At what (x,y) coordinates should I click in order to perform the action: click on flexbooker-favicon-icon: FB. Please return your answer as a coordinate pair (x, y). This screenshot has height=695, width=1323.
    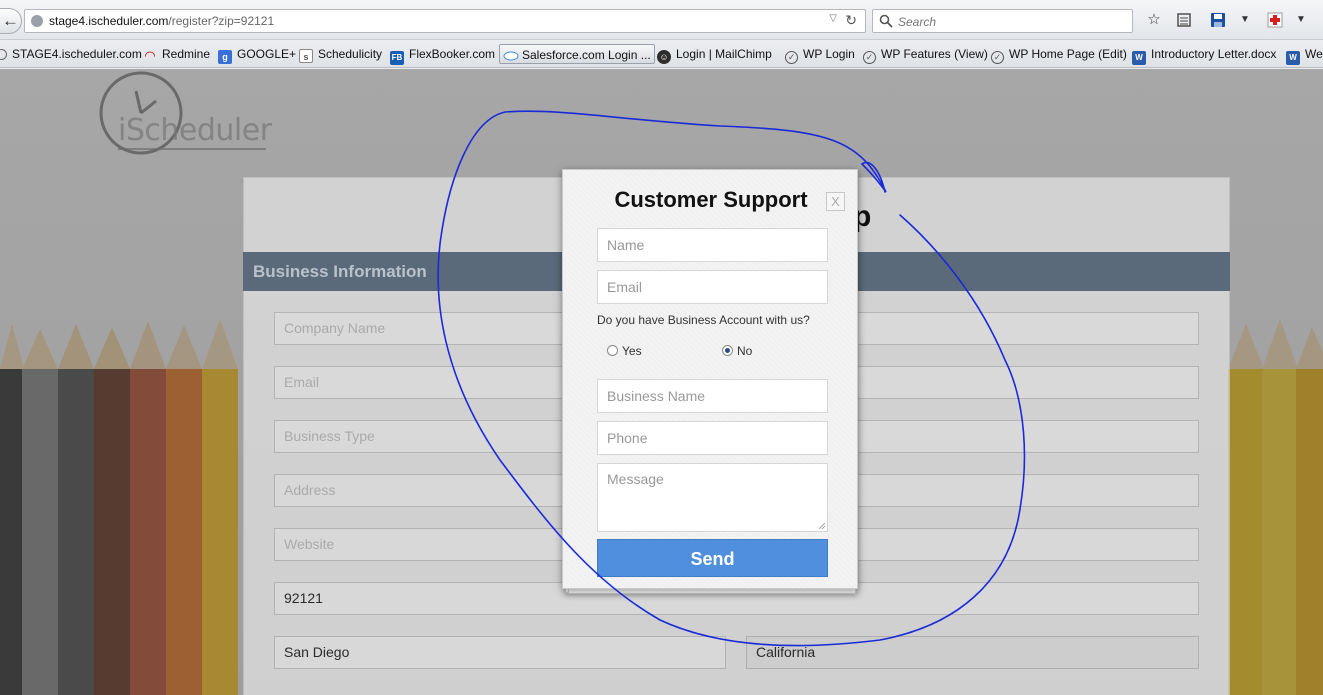
    Looking at the image, I should click on (397, 58).